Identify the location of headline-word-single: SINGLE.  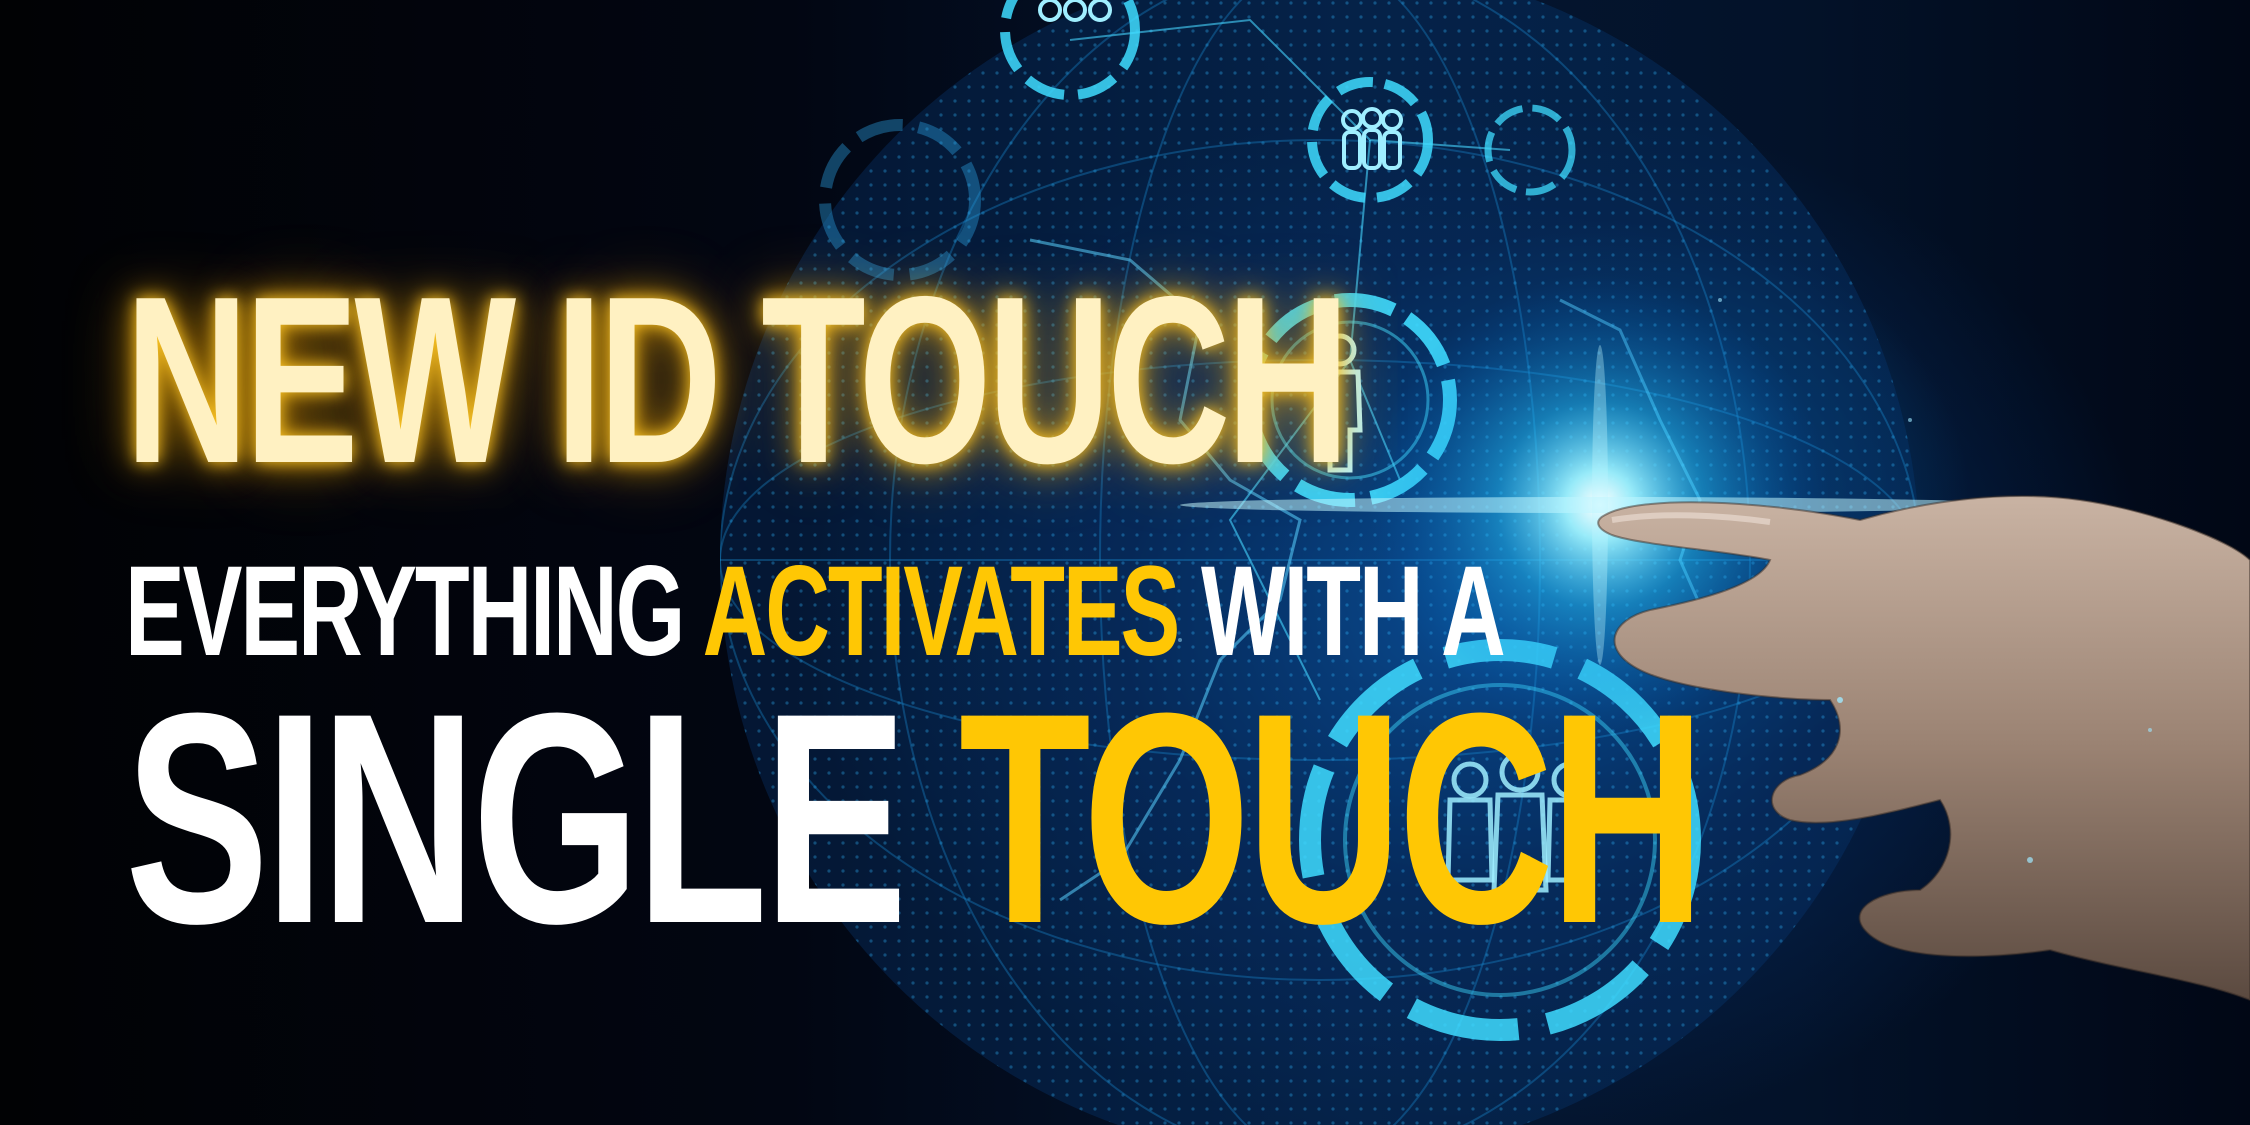
(516, 818).